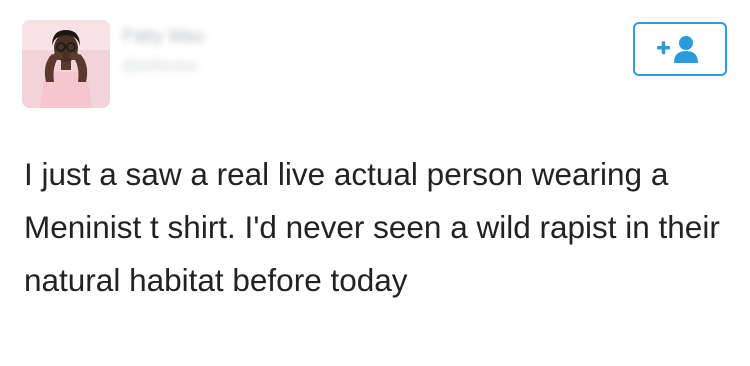 This screenshot has width=750, height=366. I want to click on follow-button, so click(680, 49).